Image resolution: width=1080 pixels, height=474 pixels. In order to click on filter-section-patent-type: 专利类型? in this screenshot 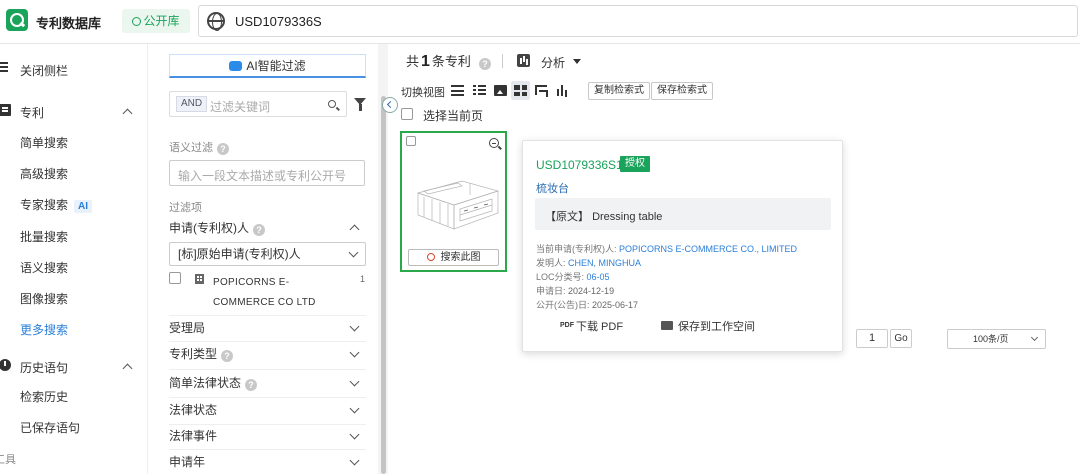, I will do `click(267, 354)`.